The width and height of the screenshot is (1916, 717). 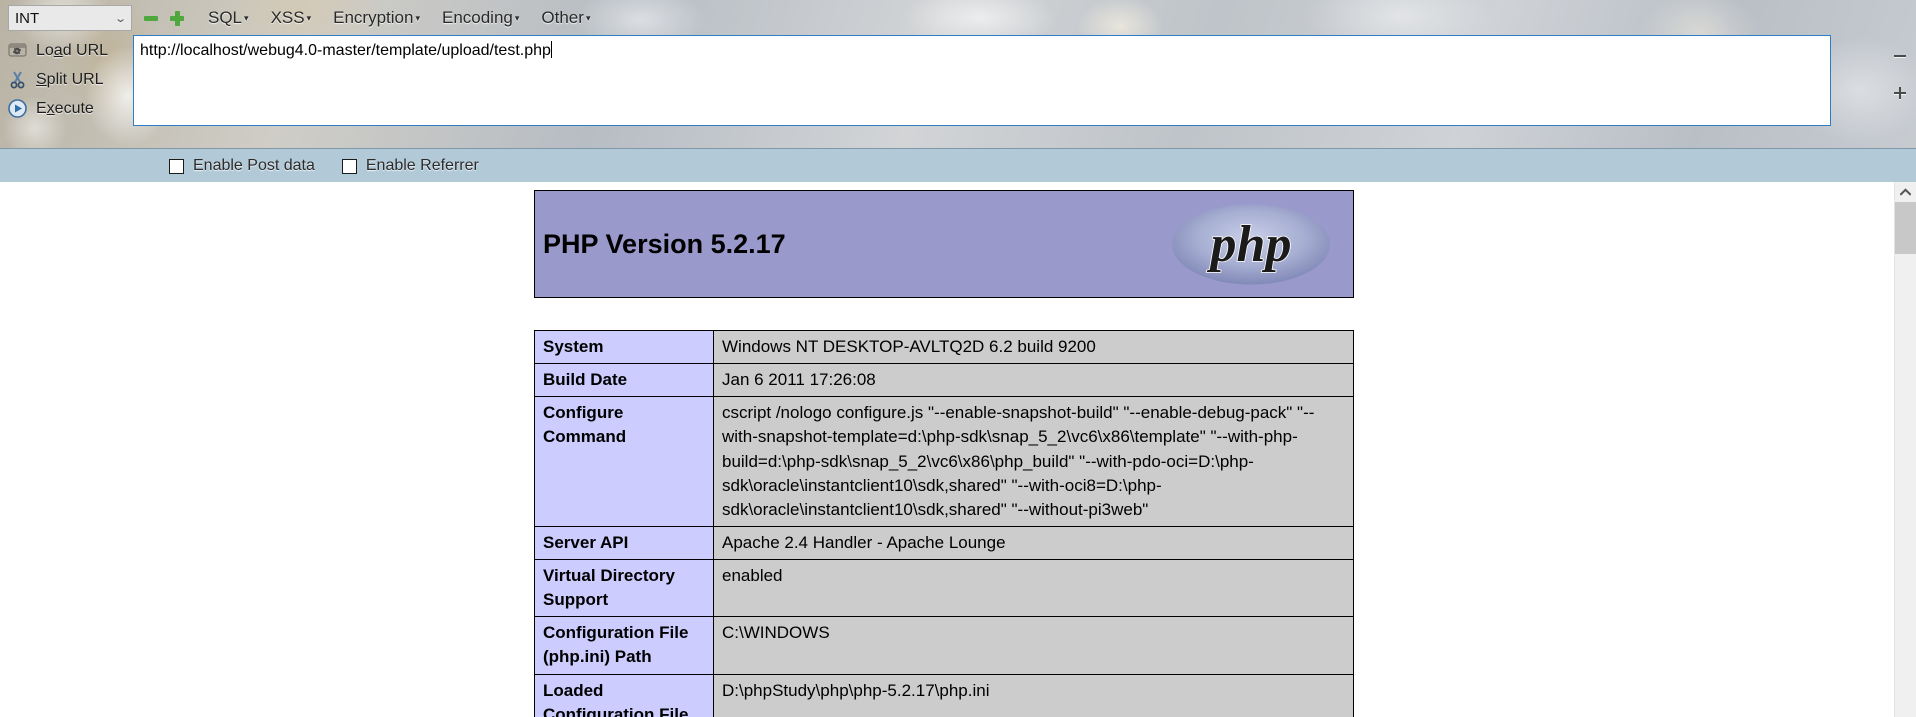 I want to click on menu-xss: XSS ▾, so click(x=291, y=18).